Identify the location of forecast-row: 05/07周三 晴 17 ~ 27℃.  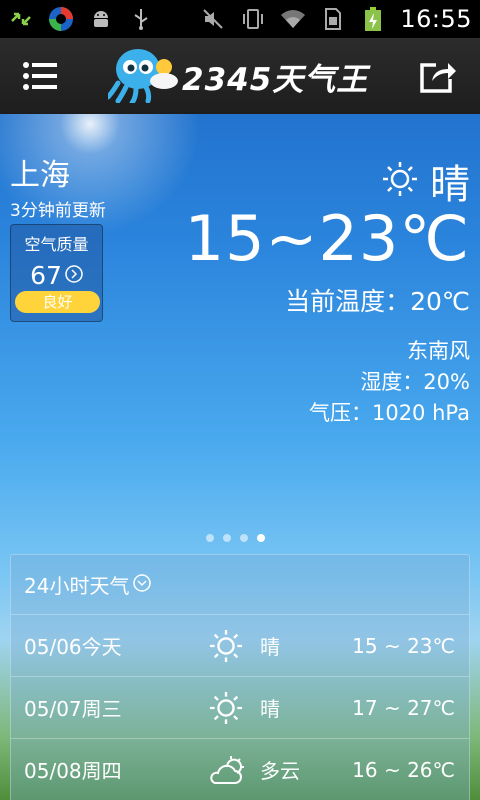
(240, 708).